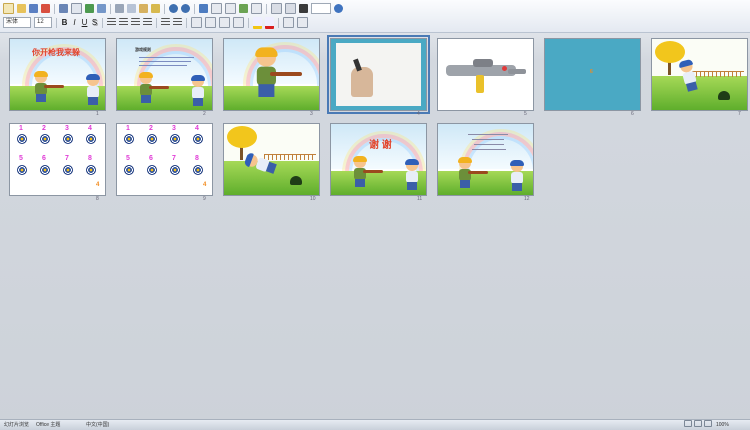 The height and width of the screenshot is (430, 750). What do you see at coordinates (210, 22) in the screenshot?
I see `decrease-font-icon` at bounding box center [210, 22].